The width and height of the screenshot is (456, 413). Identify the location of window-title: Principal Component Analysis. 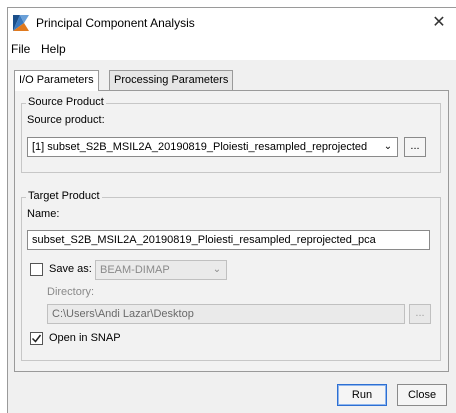
(115, 23).